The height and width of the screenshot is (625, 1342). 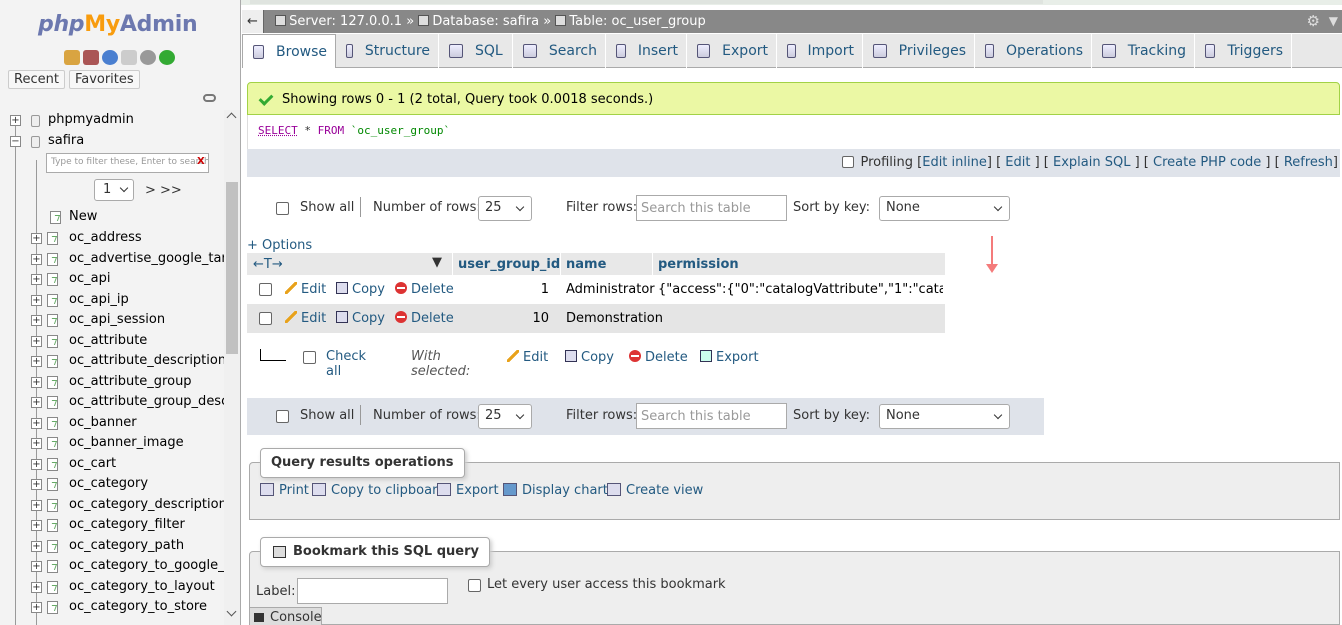 What do you see at coordinates (1207, 162) in the screenshot?
I see `create-php-link: Create PHP code` at bounding box center [1207, 162].